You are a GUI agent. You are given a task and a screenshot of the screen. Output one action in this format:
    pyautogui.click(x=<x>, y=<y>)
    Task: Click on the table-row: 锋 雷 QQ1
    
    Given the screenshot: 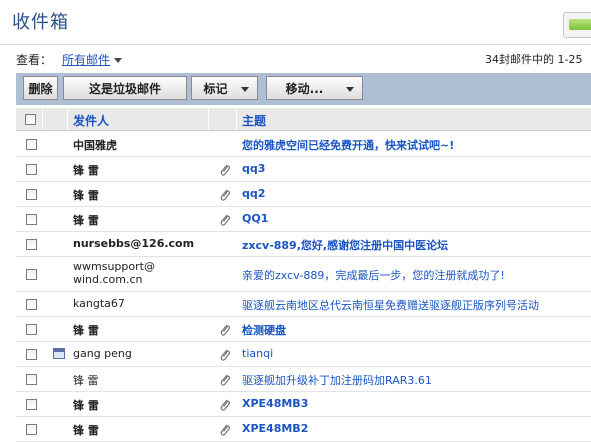 What is the action you would take?
    pyautogui.click(x=303, y=219)
    